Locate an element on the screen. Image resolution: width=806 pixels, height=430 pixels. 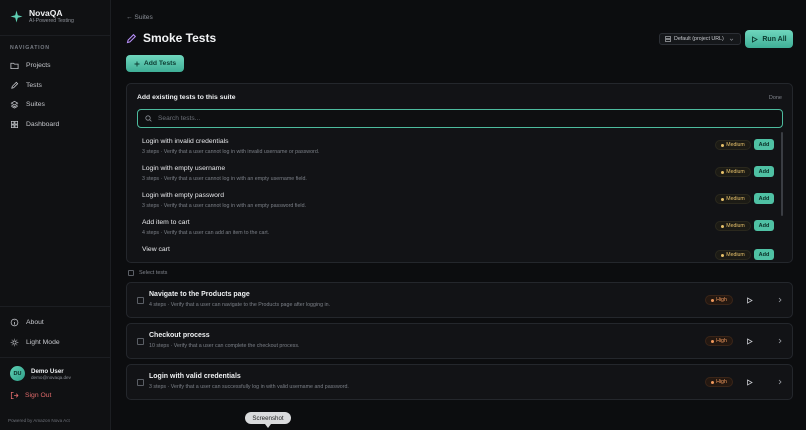
add-tests-button: Add Tests is located at coordinates (155, 63).